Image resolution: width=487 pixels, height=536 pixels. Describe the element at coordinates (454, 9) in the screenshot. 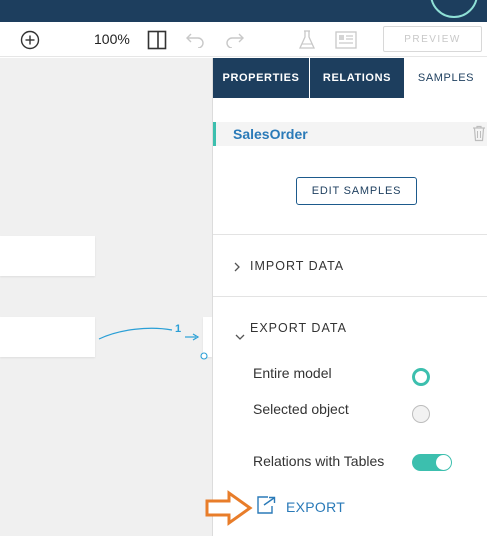

I see `user-avatar` at that location.